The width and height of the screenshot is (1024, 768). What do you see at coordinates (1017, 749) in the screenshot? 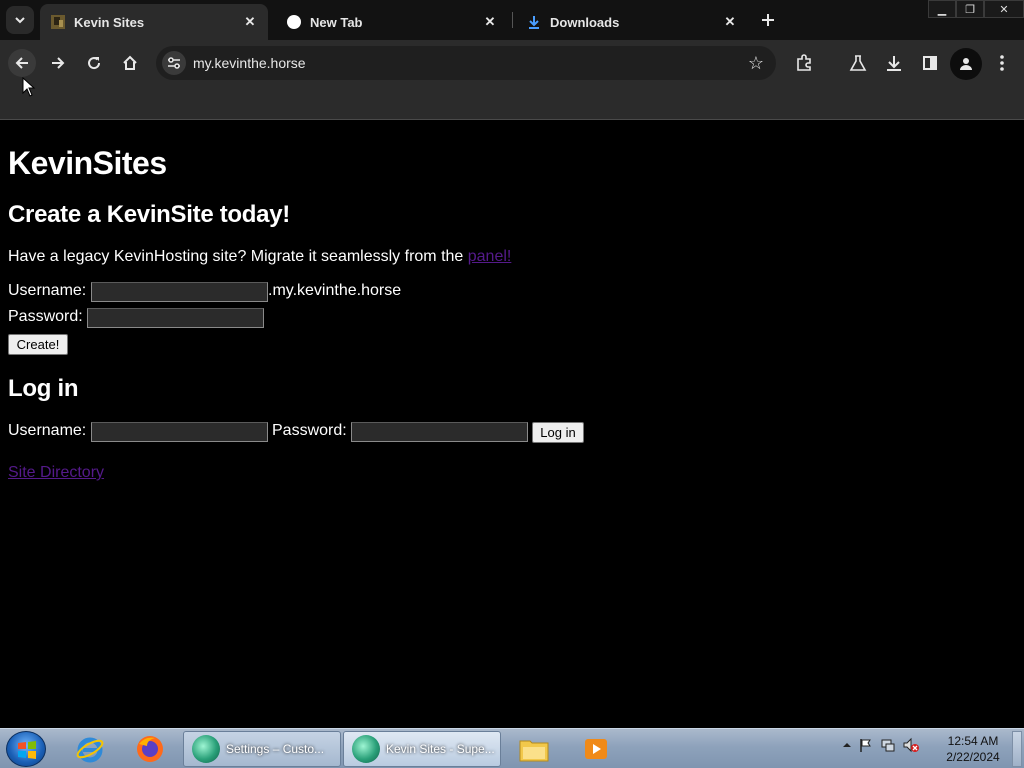
I see `show-desktop-button` at bounding box center [1017, 749].